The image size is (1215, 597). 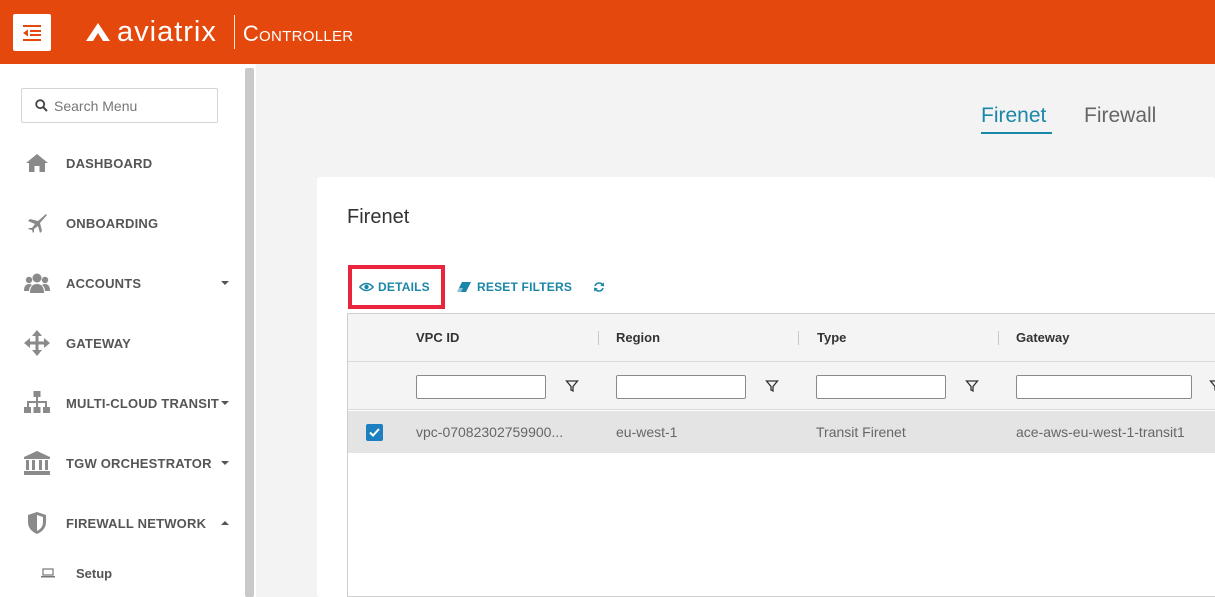 What do you see at coordinates (831, 337) in the screenshot?
I see `column-header-type: Type` at bounding box center [831, 337].